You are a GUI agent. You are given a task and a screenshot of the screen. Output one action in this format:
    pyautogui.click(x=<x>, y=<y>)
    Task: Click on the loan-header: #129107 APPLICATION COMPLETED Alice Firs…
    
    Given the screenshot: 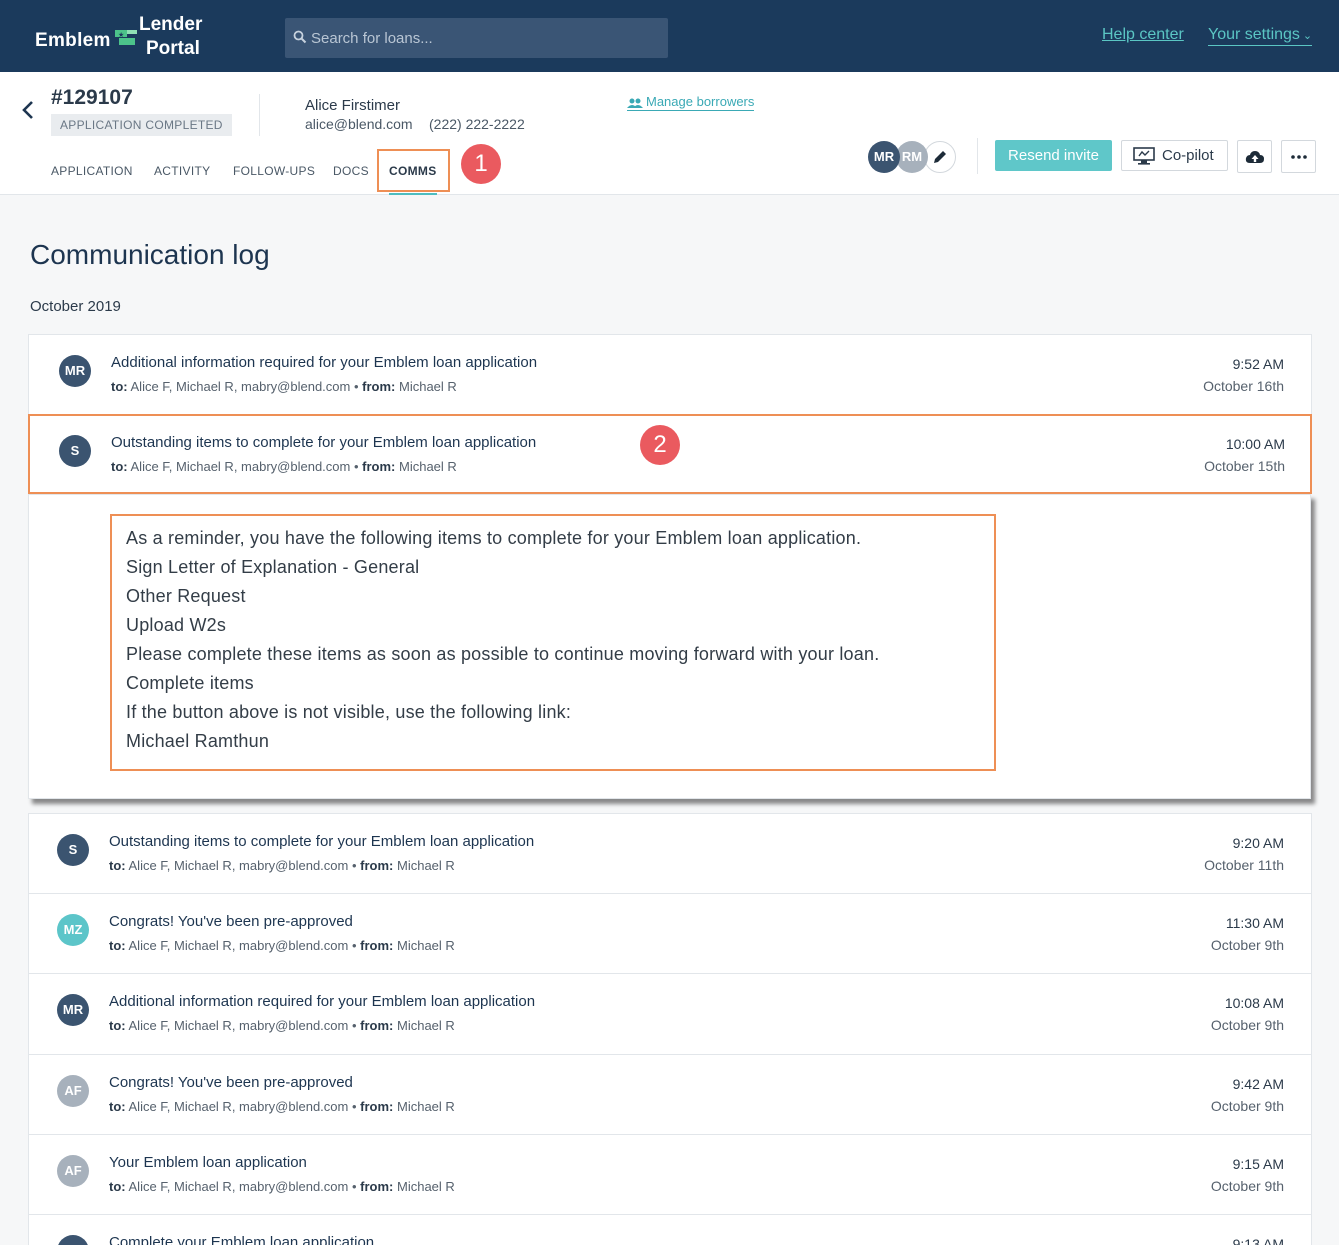 What is the action you would take?
    pyautogui.click(x=669, y=133)
    